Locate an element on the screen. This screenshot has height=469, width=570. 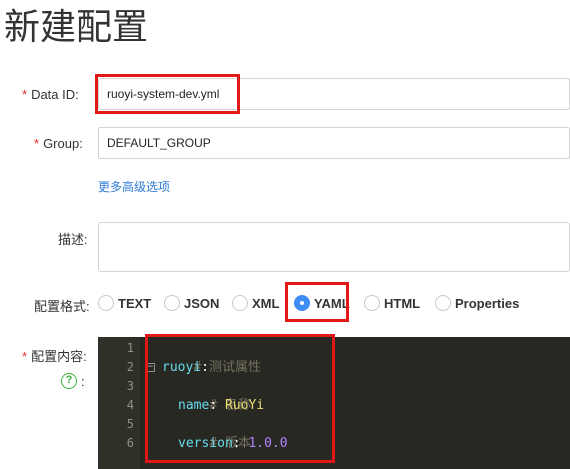
code-line-1: # 测试属性 is located at coordinates (211, 357).